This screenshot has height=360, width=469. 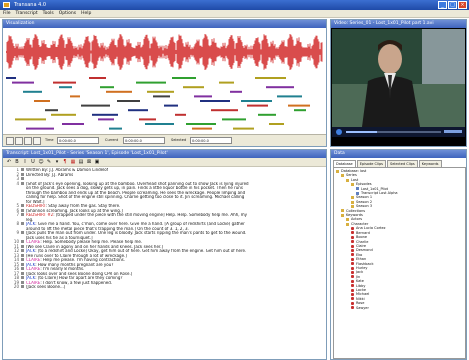 What do you see at coordinates (41, 162) in the screenshot?
I see `emoticon-icon: ☺` at bounding box center [41, 162].